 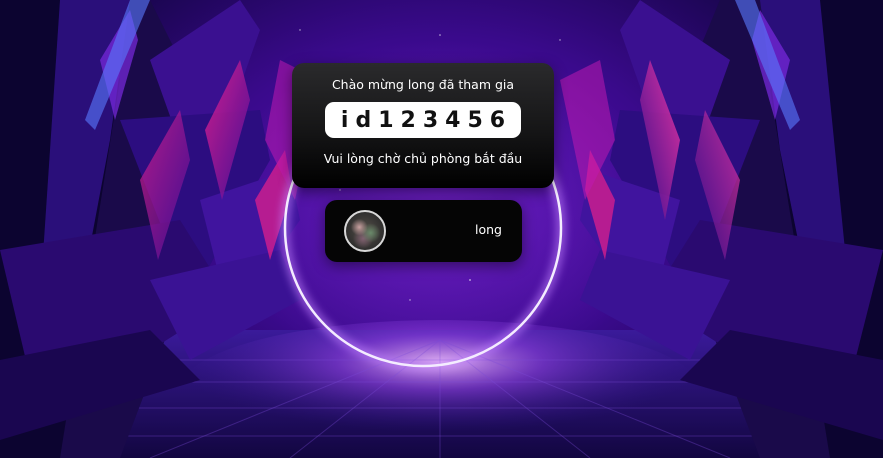 I want to click on player-card: long, so click(x=423, y=231).